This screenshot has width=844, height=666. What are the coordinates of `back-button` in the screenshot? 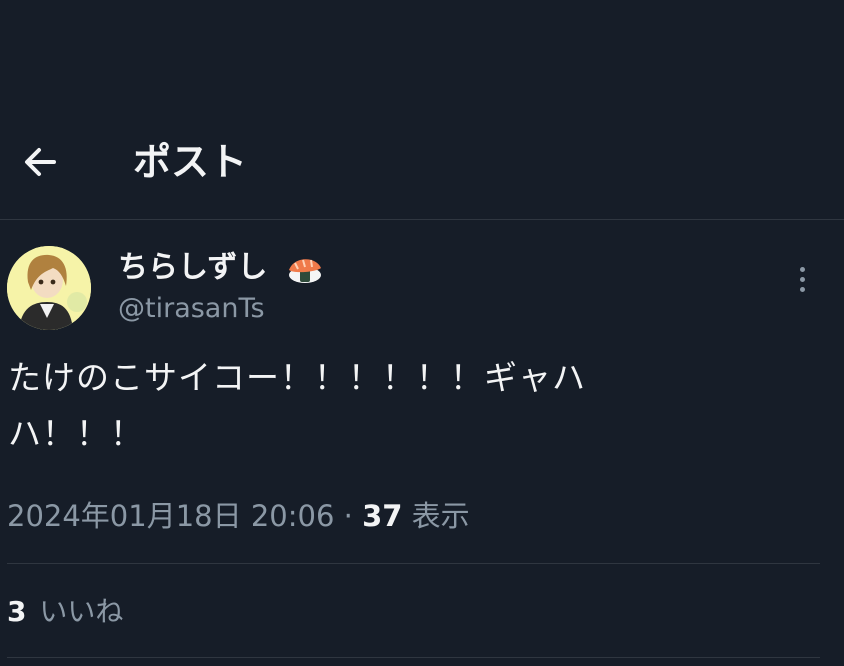 It's located at (40, 162).